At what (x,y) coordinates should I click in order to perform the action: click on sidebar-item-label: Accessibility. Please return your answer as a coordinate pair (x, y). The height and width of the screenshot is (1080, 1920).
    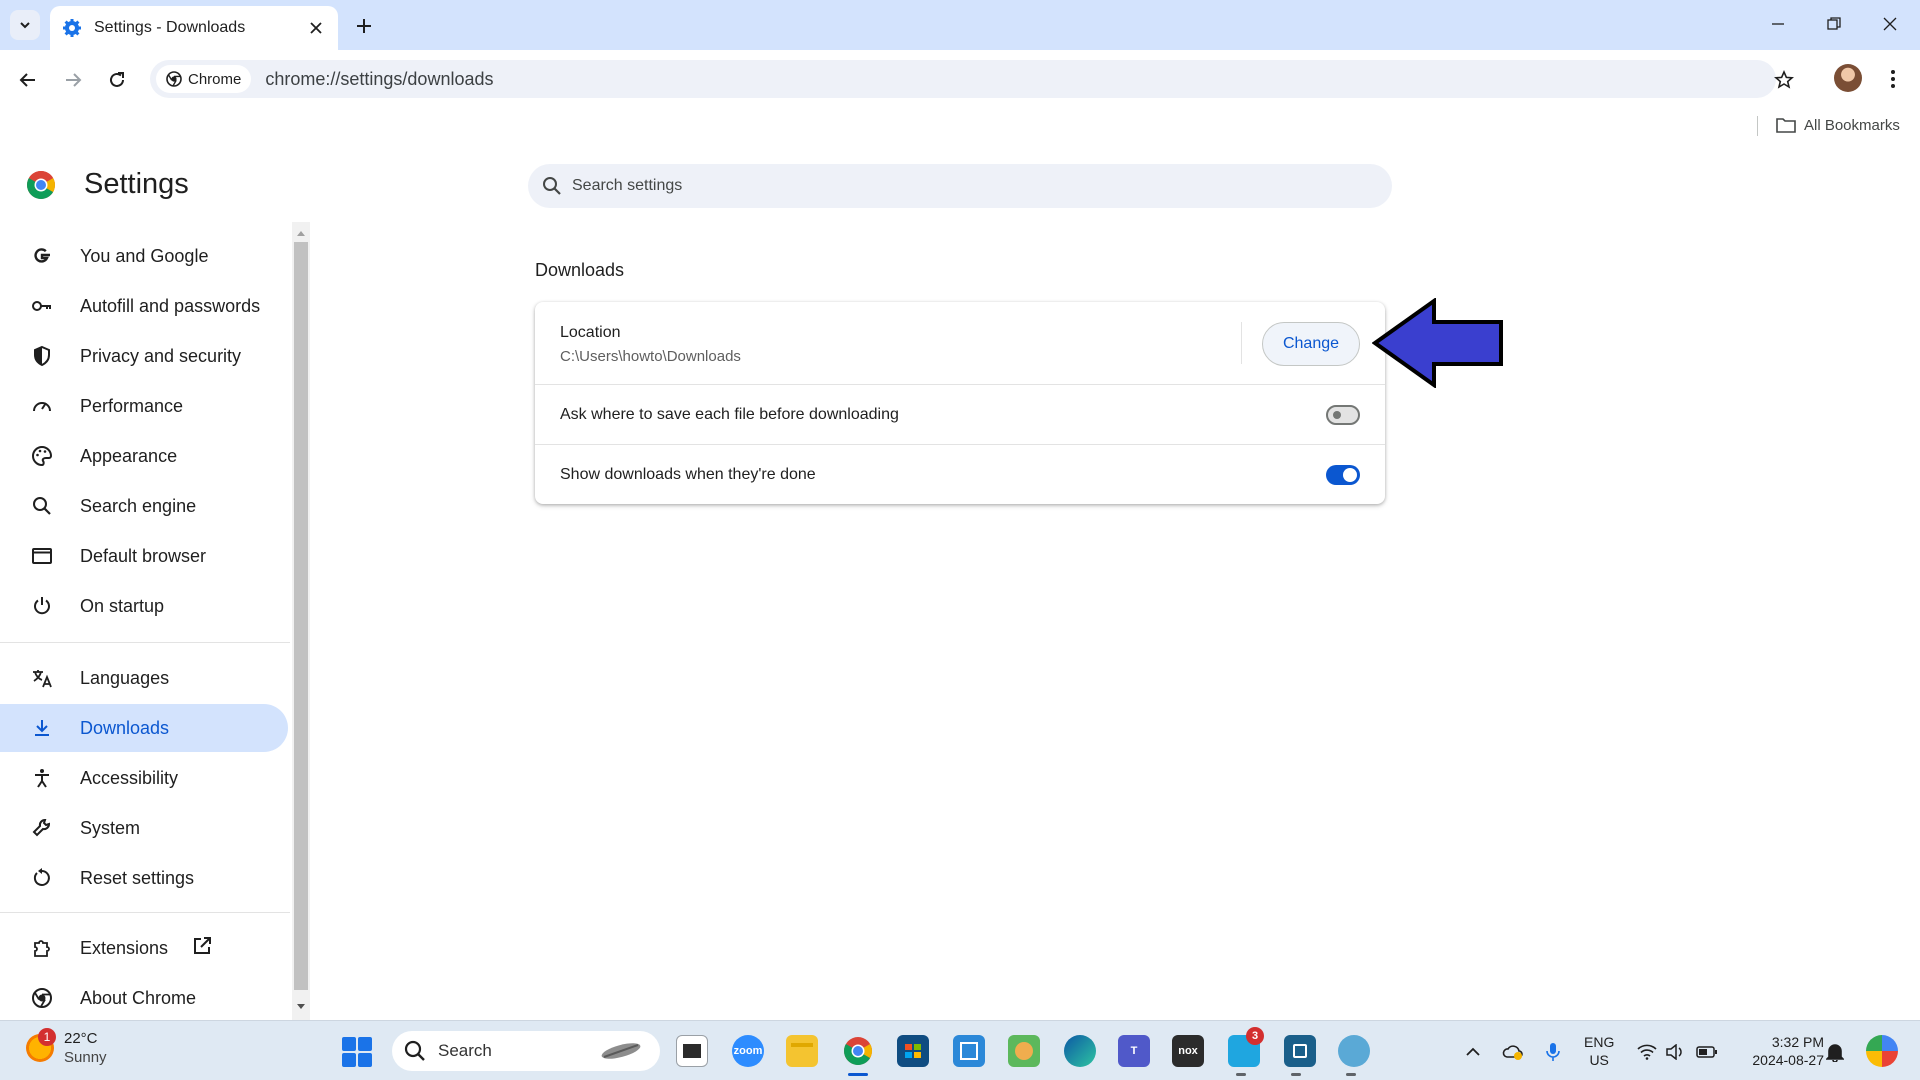
    Looking at the image, I should click on (129, 777).